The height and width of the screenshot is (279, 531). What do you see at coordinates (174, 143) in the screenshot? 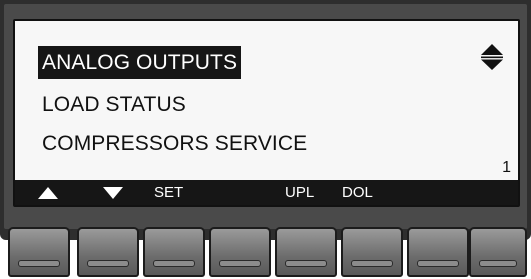
I see `menu-item-compressors-service: COMPRESSORS SERVICE` at bounding box center [174, 143].